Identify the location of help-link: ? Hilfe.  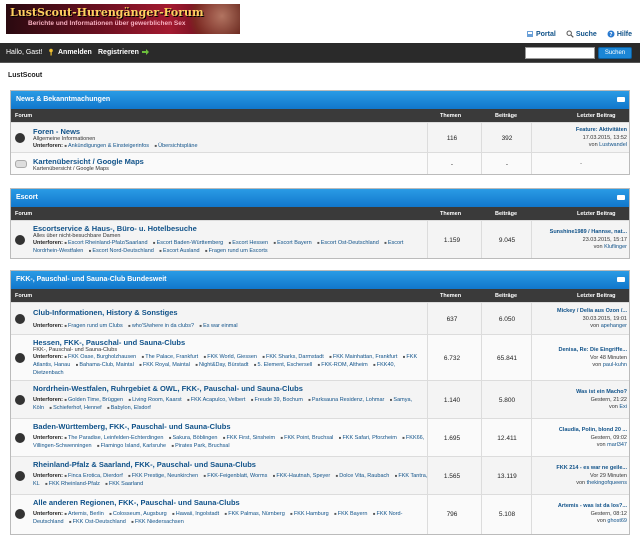
(619, 34).